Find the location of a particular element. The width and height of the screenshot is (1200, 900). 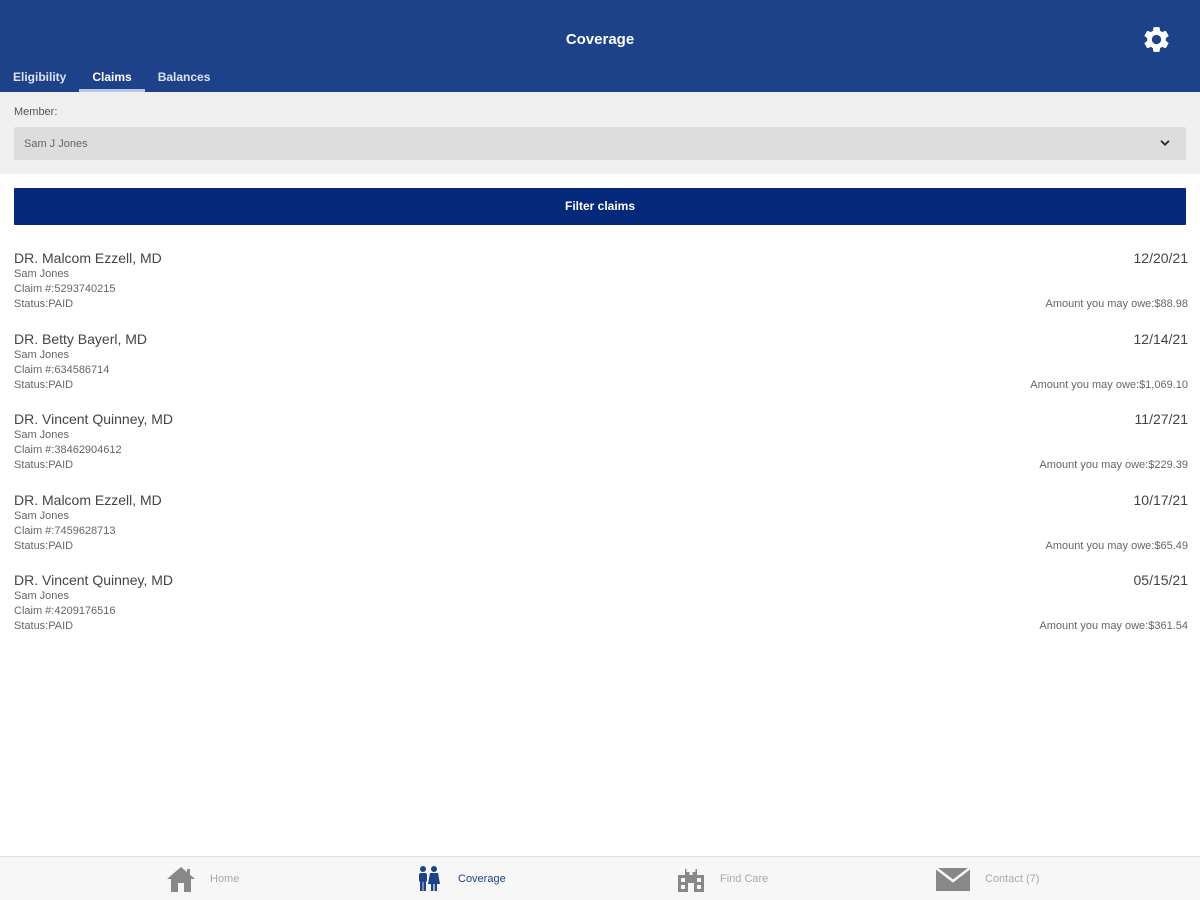

claim-date: 12/20/21 is located at coordinates (1161, 258).